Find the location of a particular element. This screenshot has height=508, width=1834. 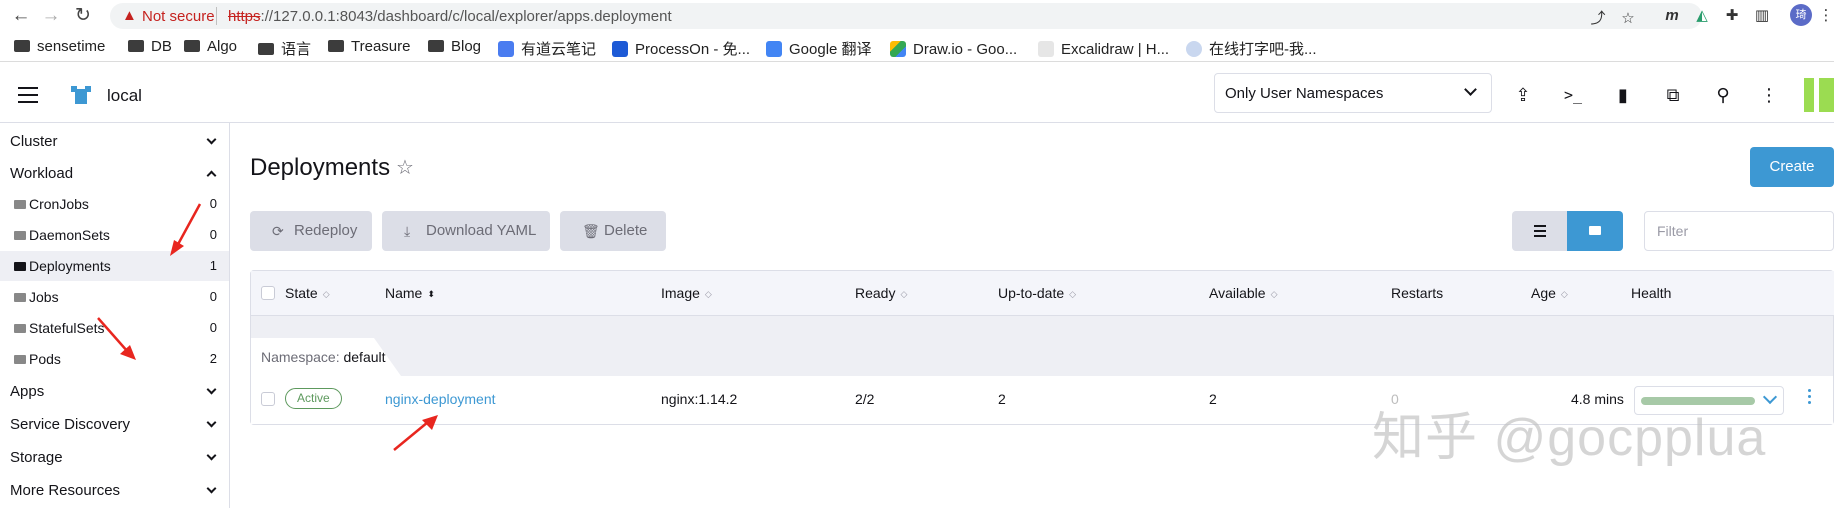

copy-kubeconfig-icon: ⧉ is located at coordinates (1673, 95).